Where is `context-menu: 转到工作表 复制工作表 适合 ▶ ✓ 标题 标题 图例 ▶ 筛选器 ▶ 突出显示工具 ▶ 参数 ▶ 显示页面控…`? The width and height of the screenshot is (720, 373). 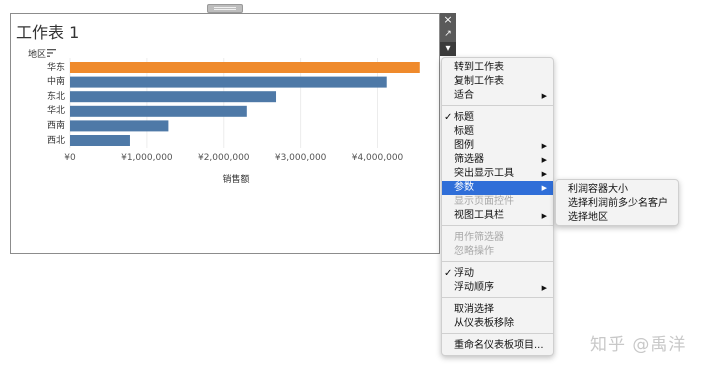
context-menu: 转到工作表 复制工作表 适合 ▶ ✓ 标题 标题 图例 ▶ 筛选器 ▶ 突出显示工具 ▶ 参数 ▶ 显示页面控… is located at coordinates (497, 206).